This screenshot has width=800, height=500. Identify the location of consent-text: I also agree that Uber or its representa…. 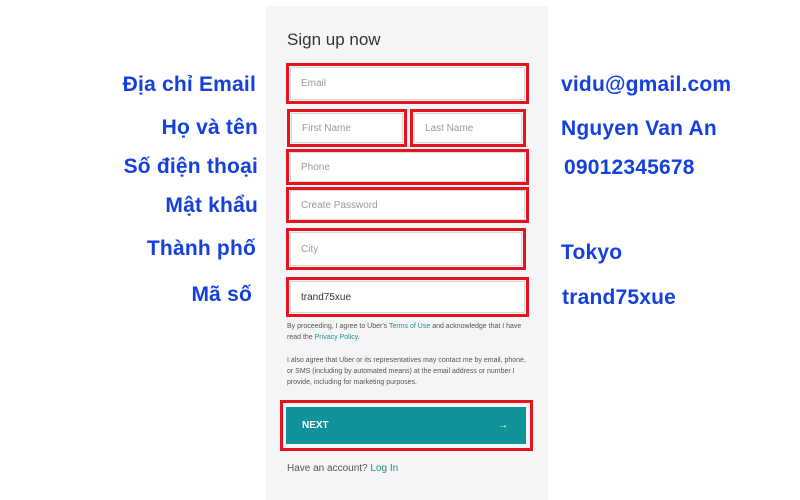
(406, 371).